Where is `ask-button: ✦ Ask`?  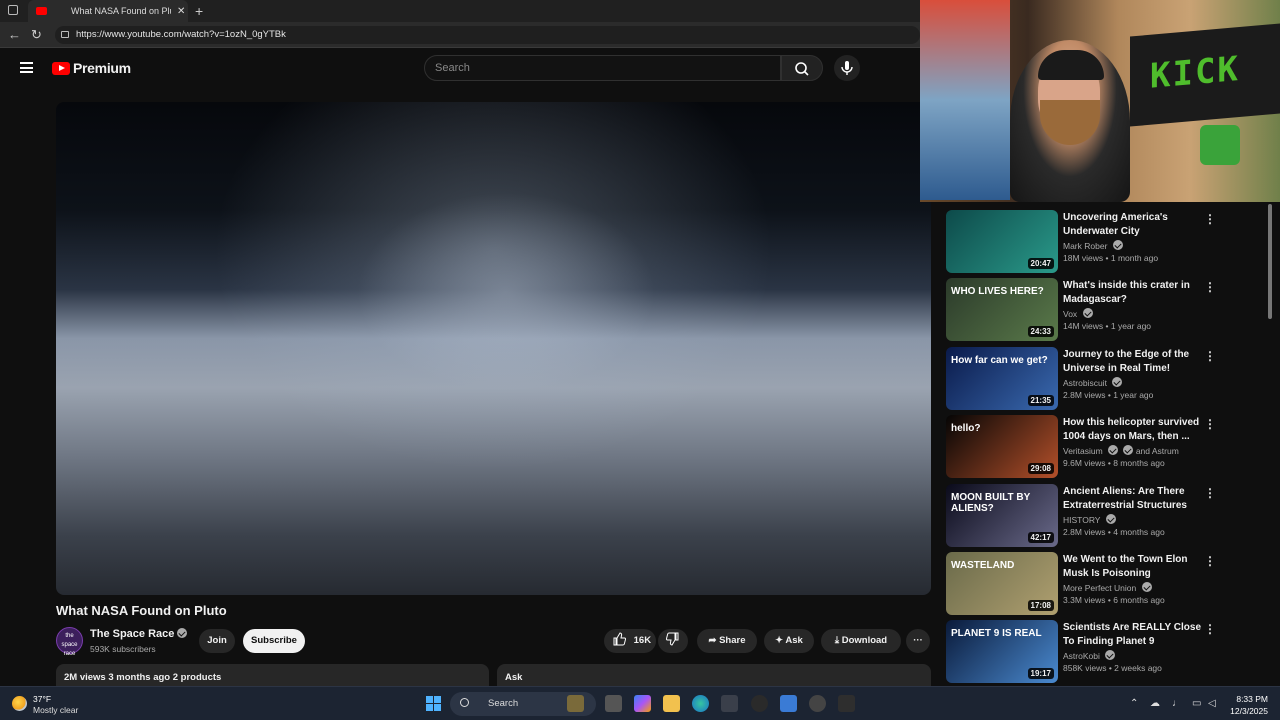
ask-button: ✦ Ask is located at coordinates (789, 641).